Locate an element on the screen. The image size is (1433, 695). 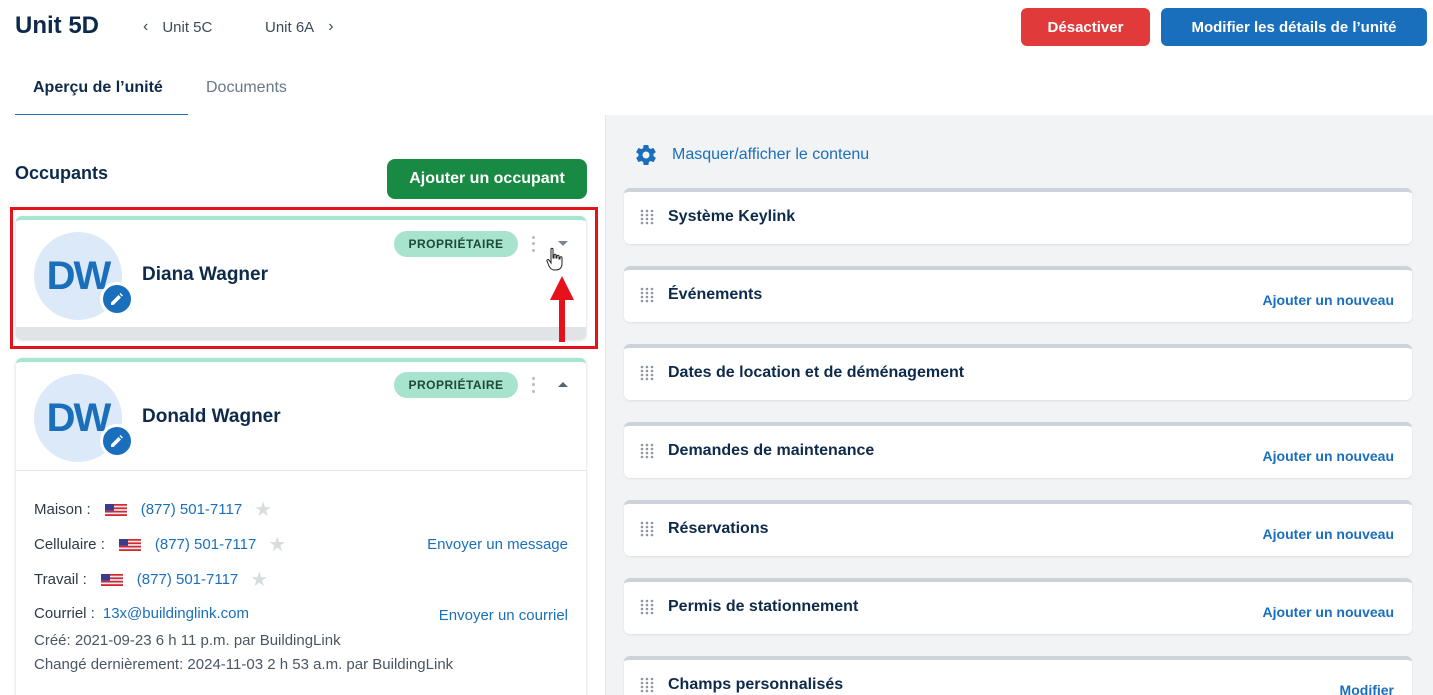
highlight-frame is located at coordinates (304, 278).